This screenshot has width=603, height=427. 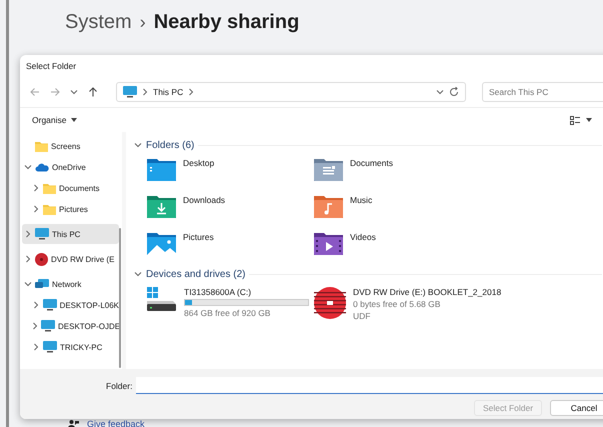 What do you see at coordinates (116, 423) in the screenshot?
I see `give-feedback-link: Give feedback` at bounding box center [116, 423].